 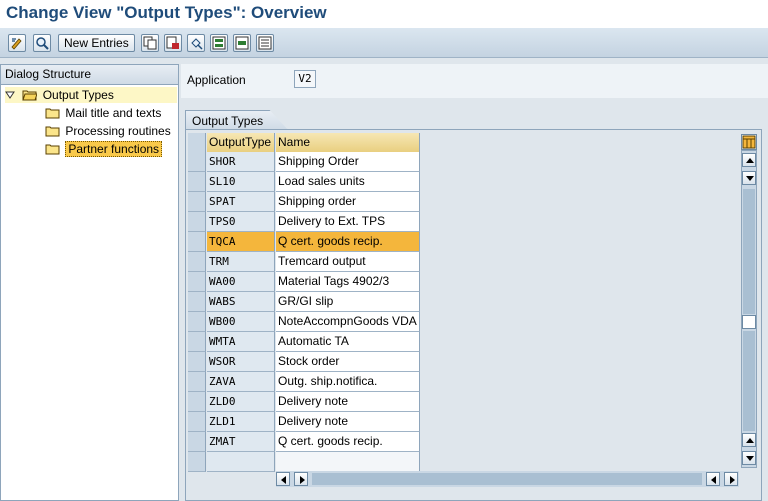 I want to click on cell-name: Load sales units, so click(x=348, y=182).